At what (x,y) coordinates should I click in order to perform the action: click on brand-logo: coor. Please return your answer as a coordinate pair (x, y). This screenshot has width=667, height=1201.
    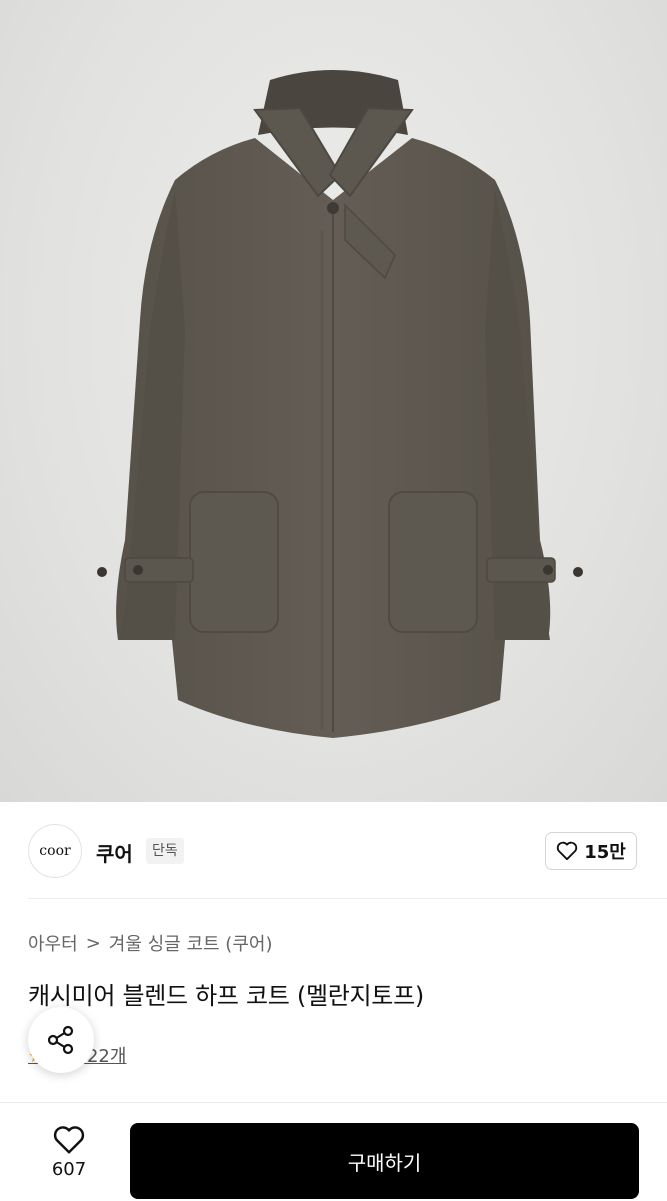
    Looking at the image, I should click on (55, 851).